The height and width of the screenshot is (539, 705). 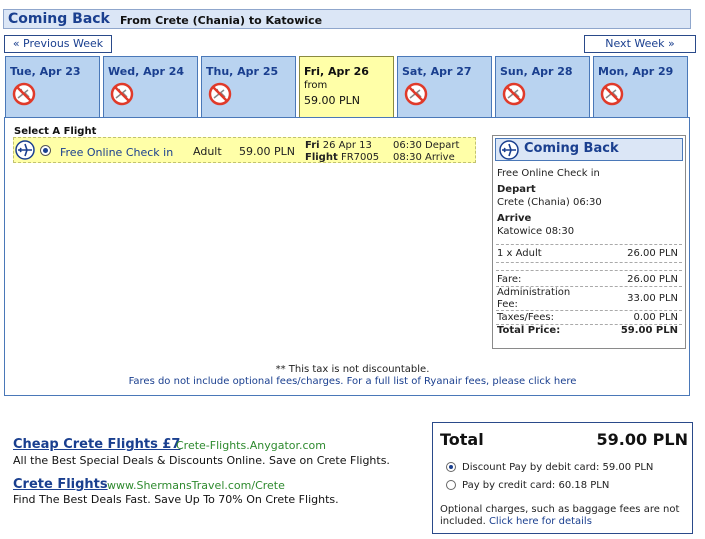 What do you see at coordinates (571, 148) in the screenshot?
I see `summary-title: Coming Back` at bounding box center [571, 148].